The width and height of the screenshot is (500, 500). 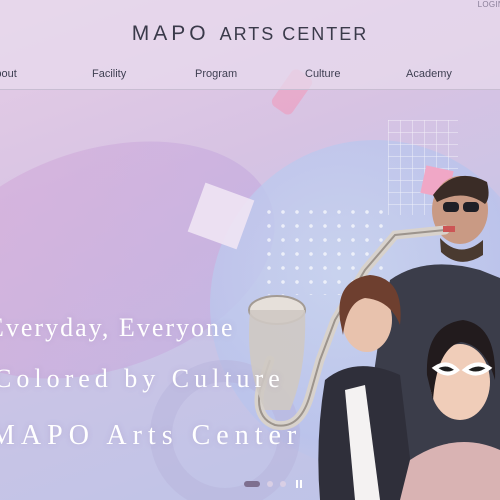 What do you see at coordinates (322, 74) in the screenshot?
I see `nav-item-culture: Culture` at bounding box center [322, 74].